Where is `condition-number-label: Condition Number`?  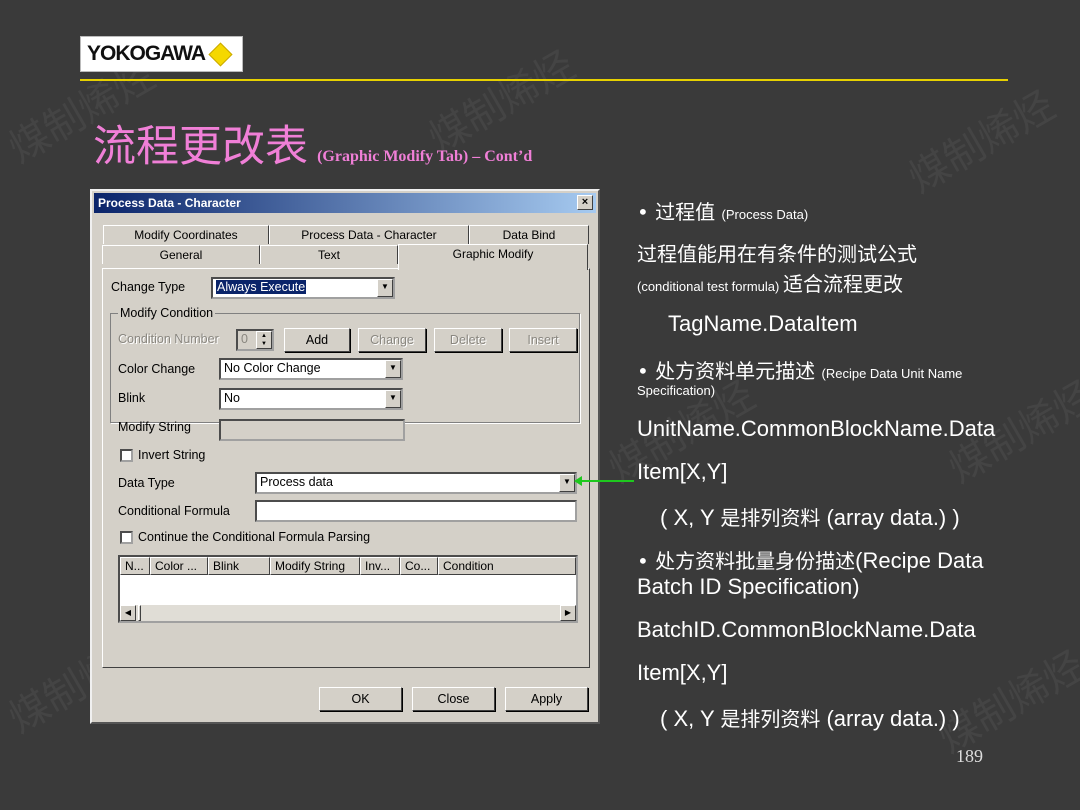 condition-number-label: Condition Number is located at coordinates (168, 339).